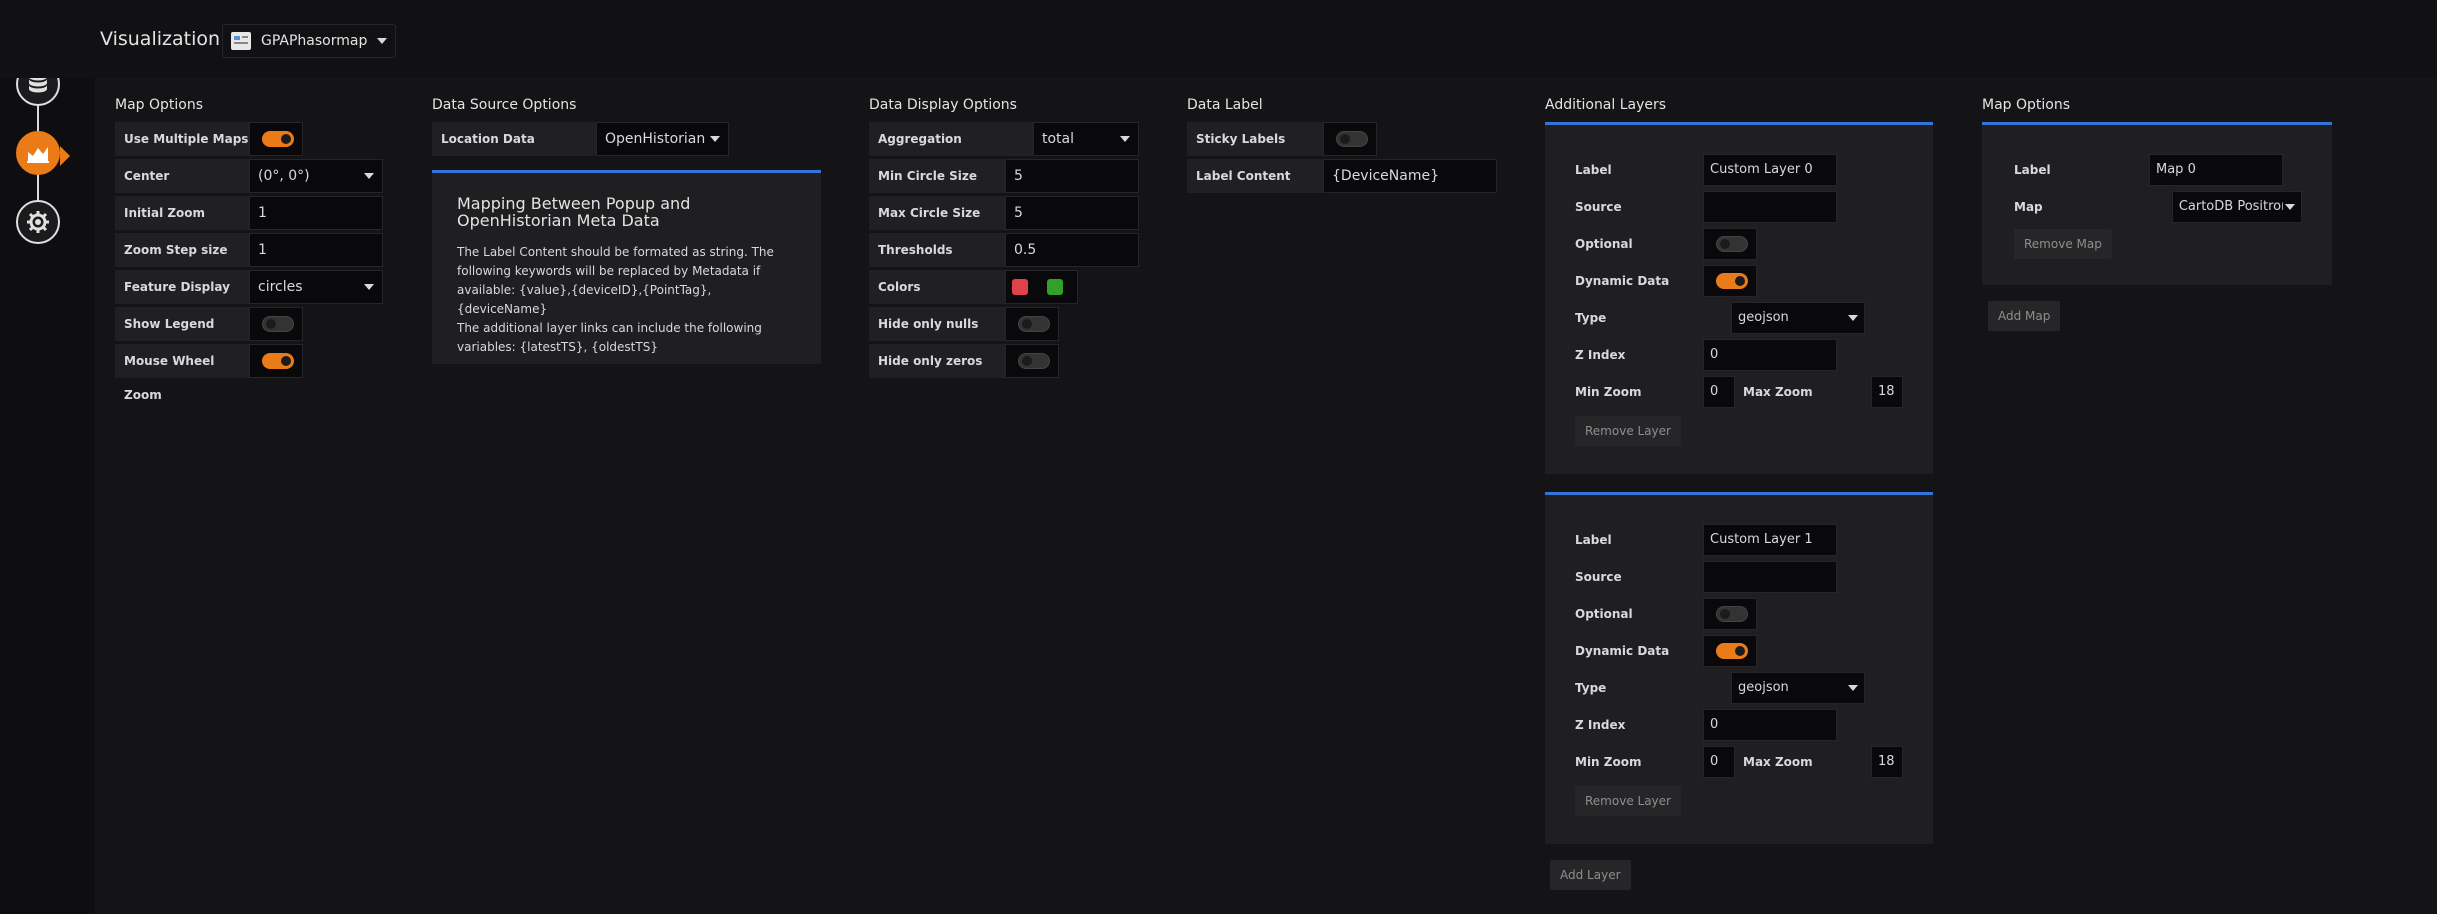 This screenshot has height=914, width=2437. I want to click on add-layer-button: Add Layer, so click(1590, 875).